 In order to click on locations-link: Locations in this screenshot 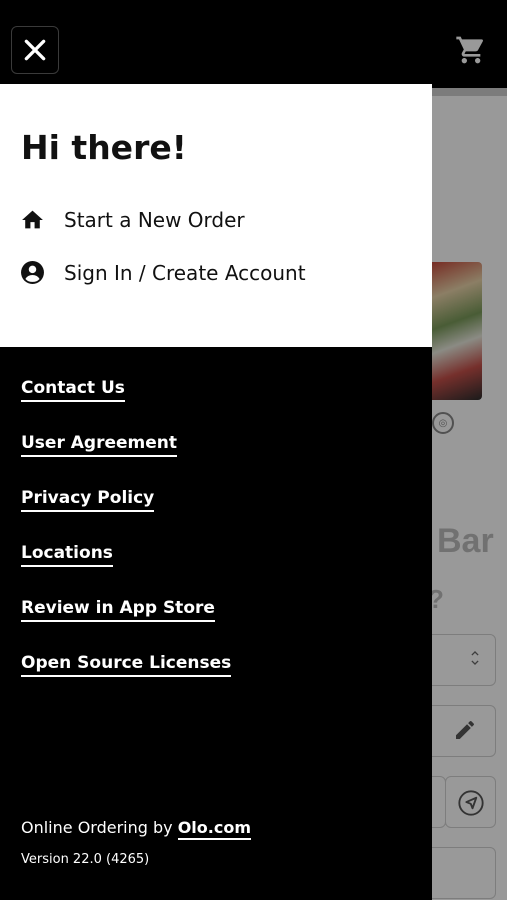, I will do `click(67, 555)`.